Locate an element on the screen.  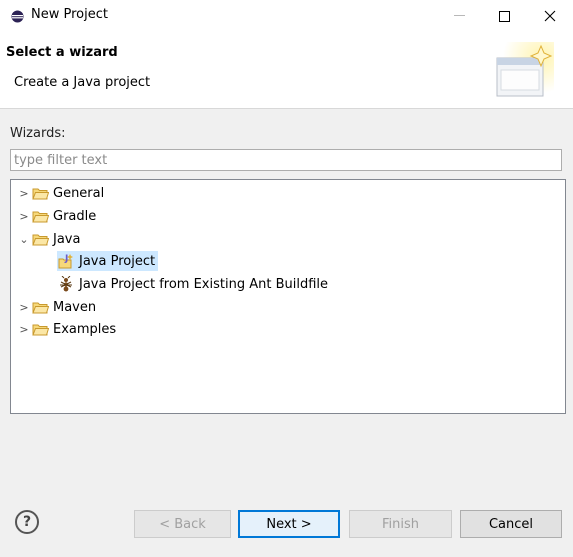
folder-open-icon is located at coordinates (40, 239).